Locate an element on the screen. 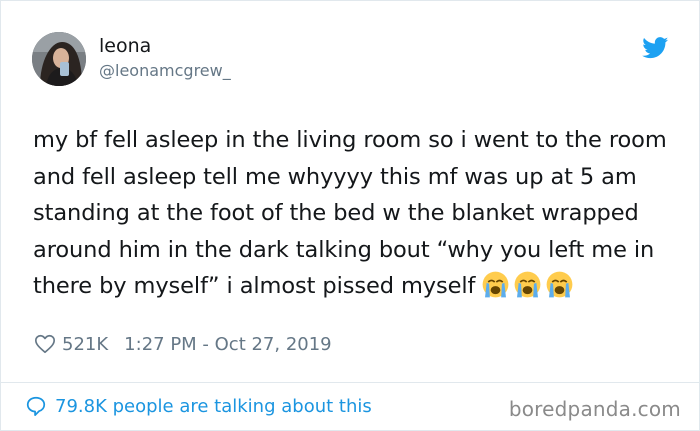  avatar-photo is located at coordinates (59, 59).